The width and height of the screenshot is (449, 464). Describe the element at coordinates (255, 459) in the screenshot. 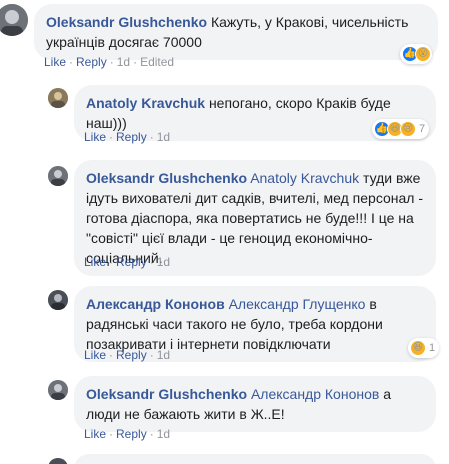

I see `comment-bubble` at that location.